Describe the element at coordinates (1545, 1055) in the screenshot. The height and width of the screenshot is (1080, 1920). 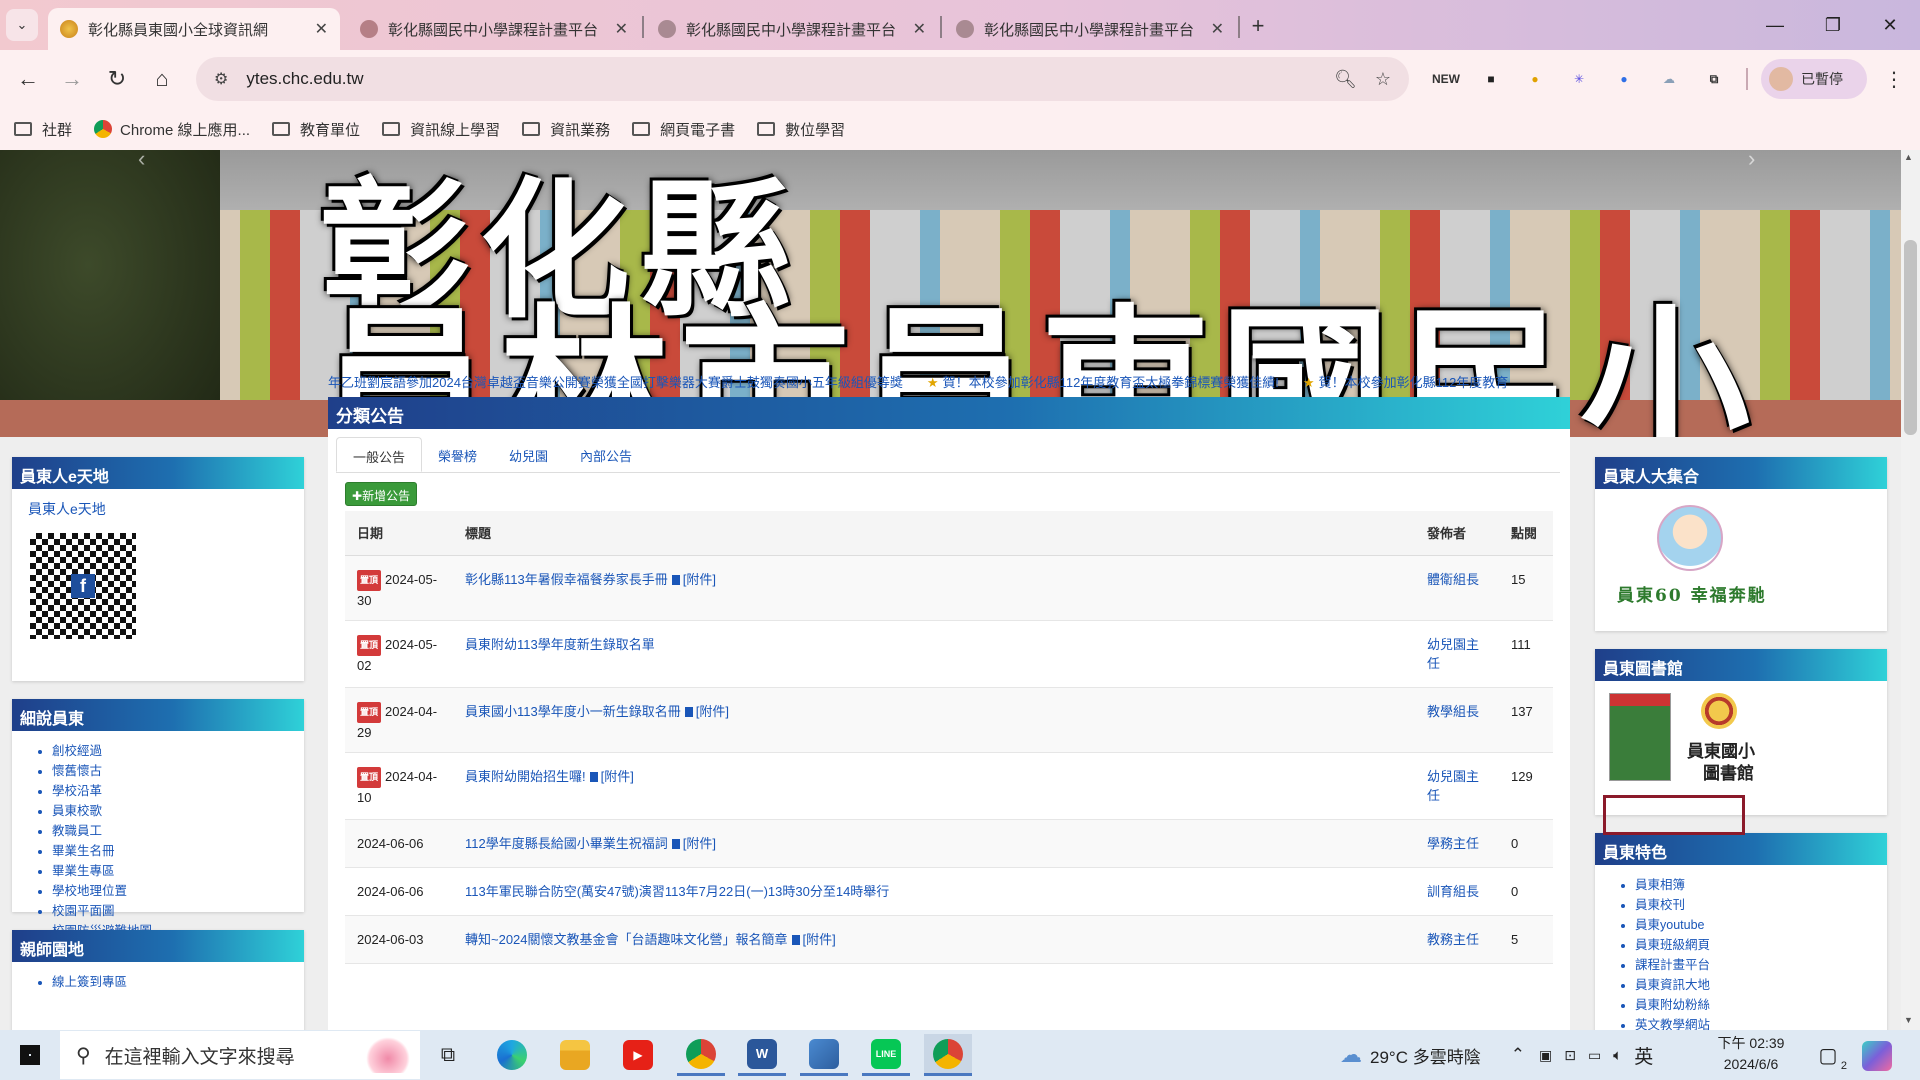
I see `camera-icon: ▣` at that location.